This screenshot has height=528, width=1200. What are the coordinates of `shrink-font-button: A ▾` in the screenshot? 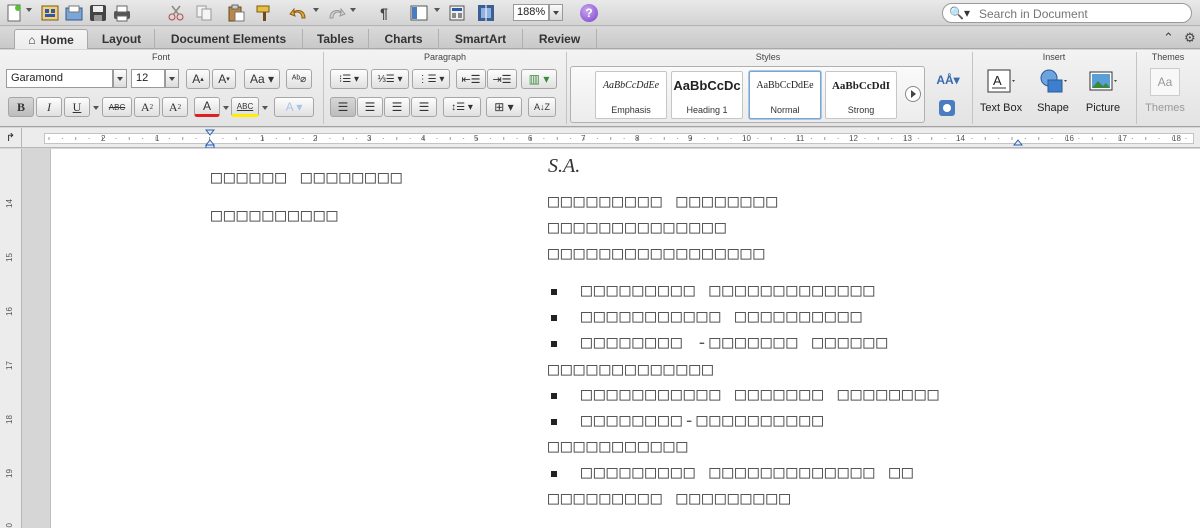 It's located at (224, 79).